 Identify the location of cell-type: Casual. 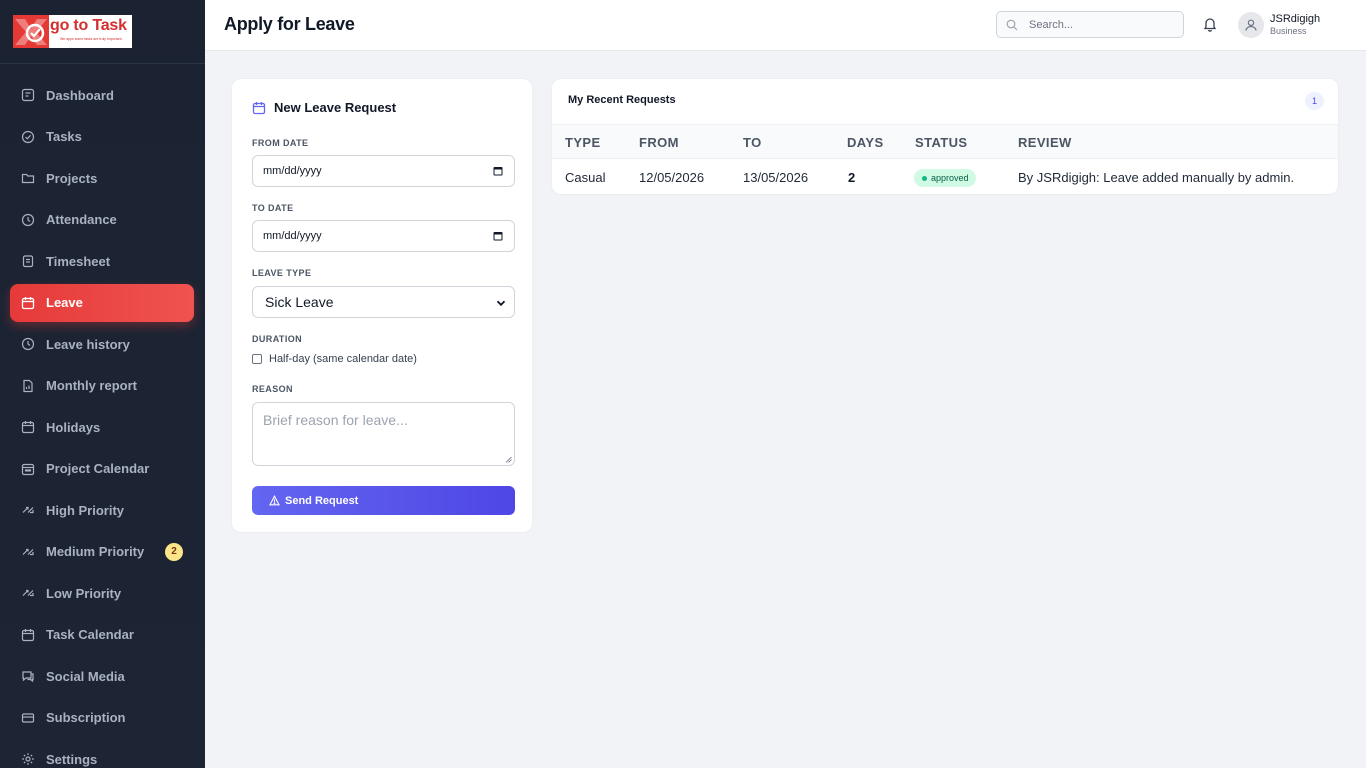
(585, 177).